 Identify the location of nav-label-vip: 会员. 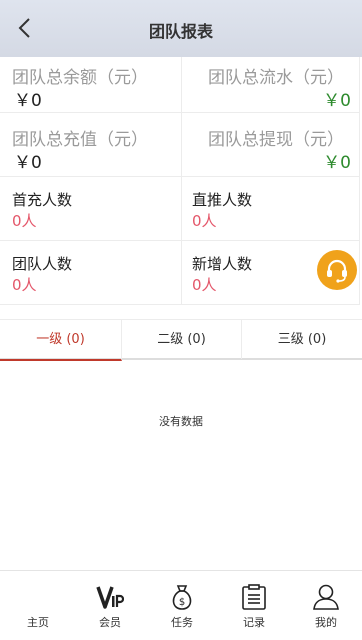
(110, 622).